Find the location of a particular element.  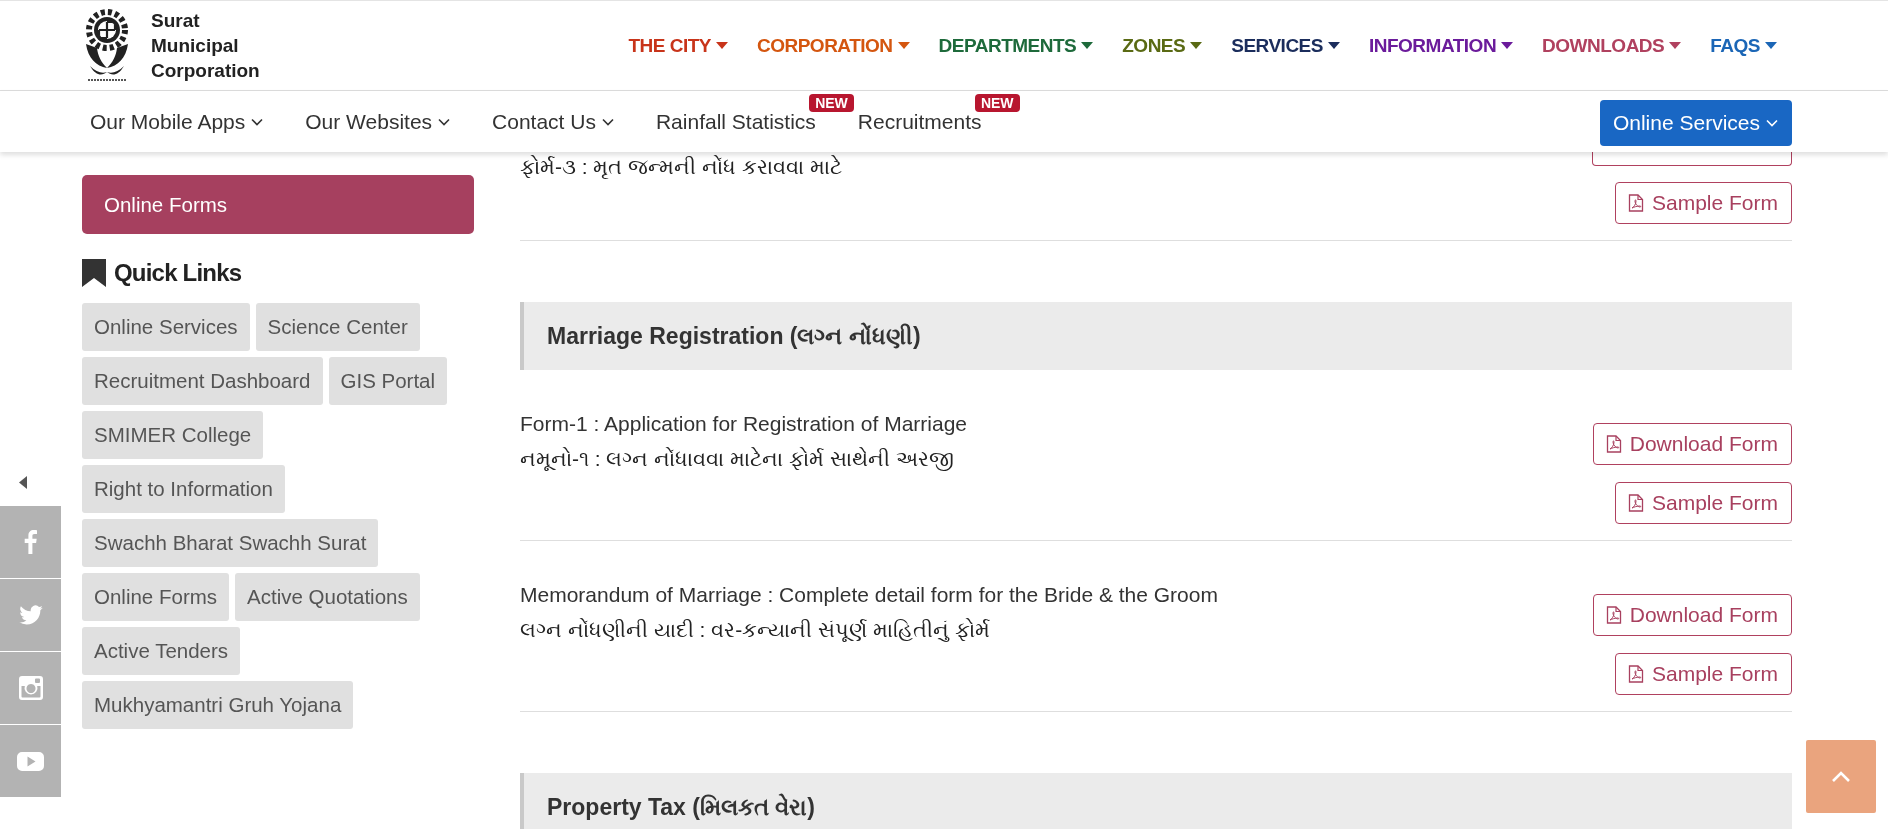

instagram-icon is located at coordinates (30, 688).